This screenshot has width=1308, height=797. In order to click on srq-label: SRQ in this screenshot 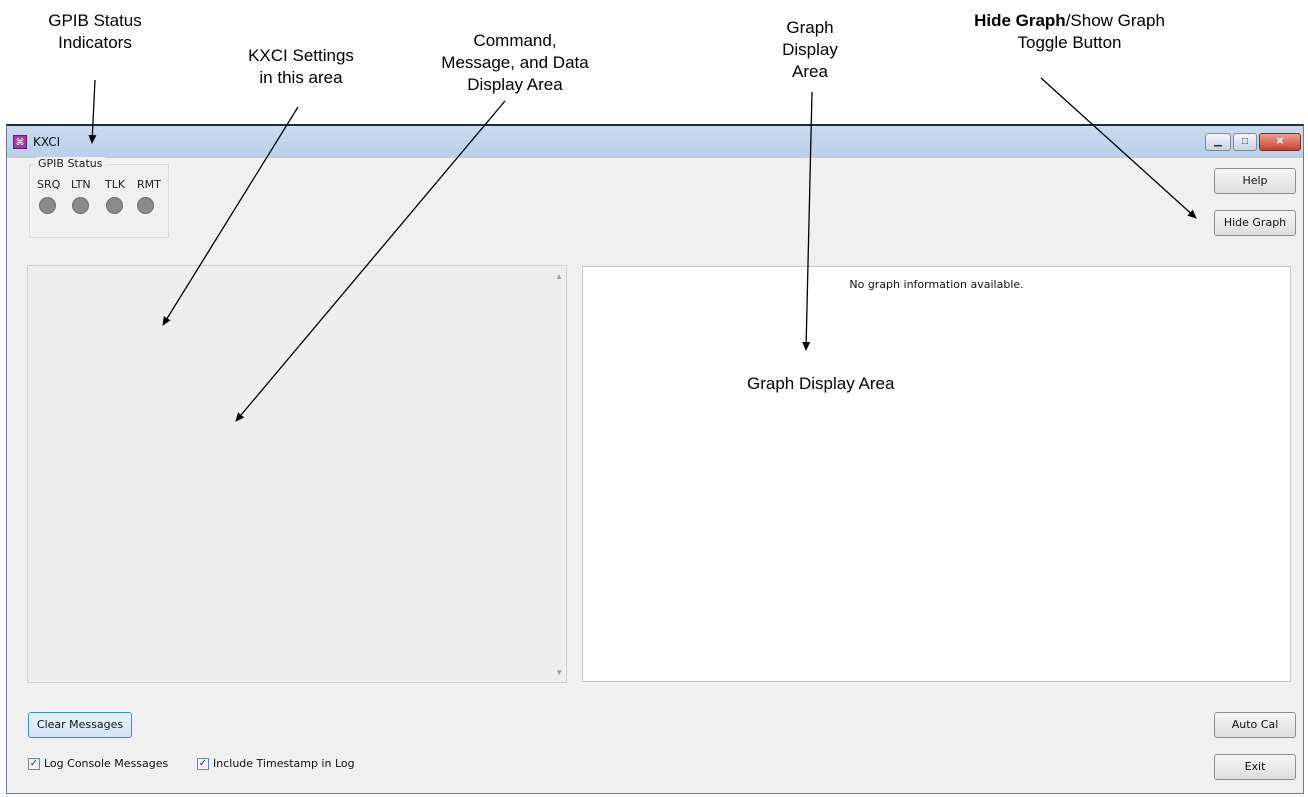, I will do `click(49, 184)`.